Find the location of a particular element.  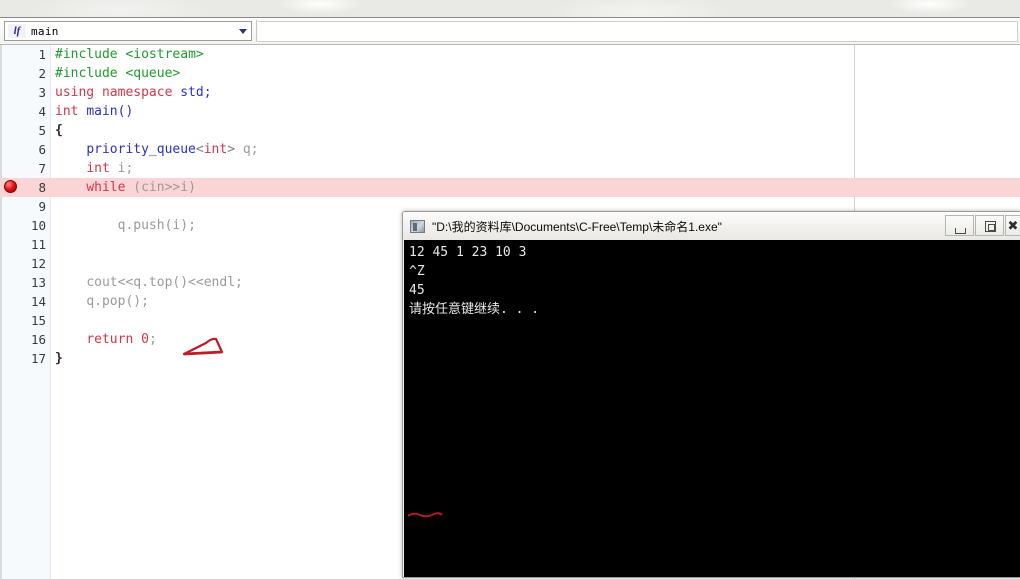

window-controls: ✖ is located at coordinates (982, 225).